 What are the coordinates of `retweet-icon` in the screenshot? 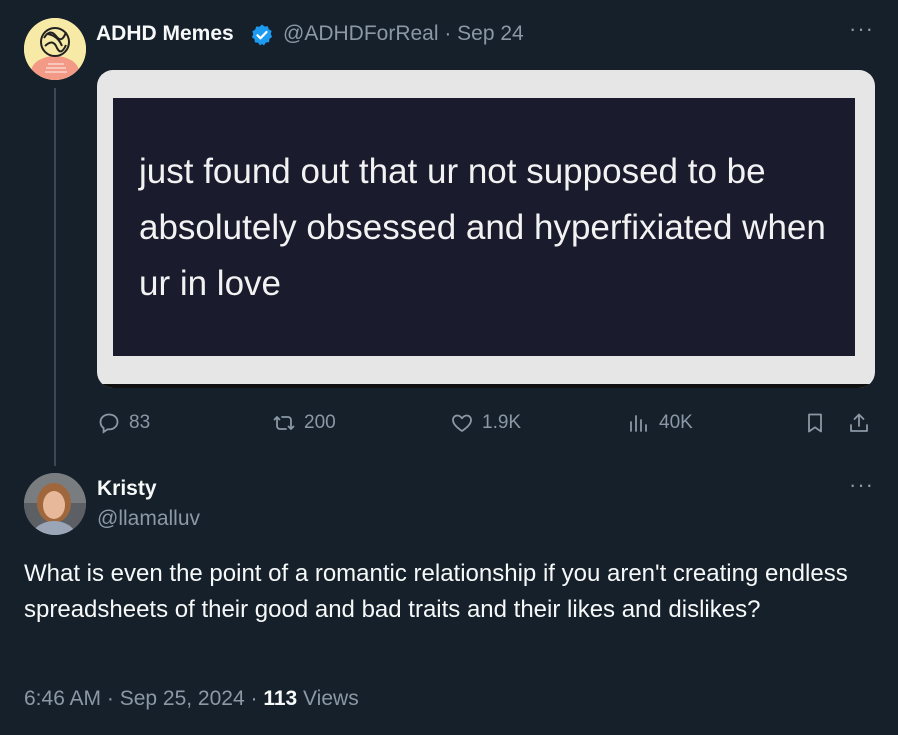 It's located at (284, 423).